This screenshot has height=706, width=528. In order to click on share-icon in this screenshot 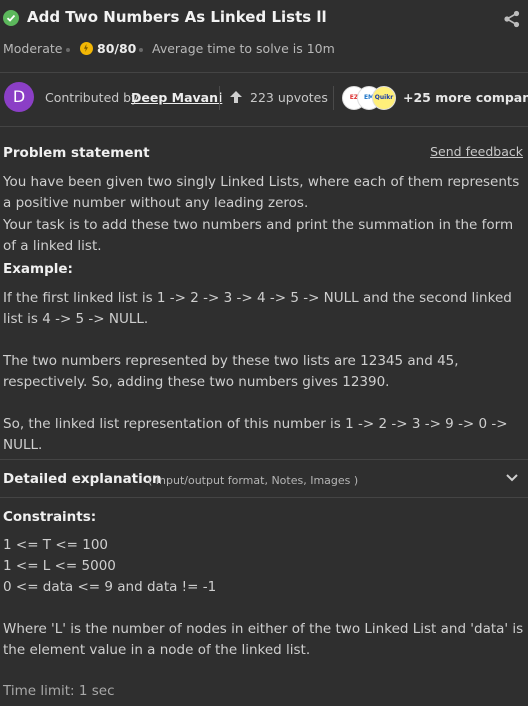, I will do `click(512, 21)`.